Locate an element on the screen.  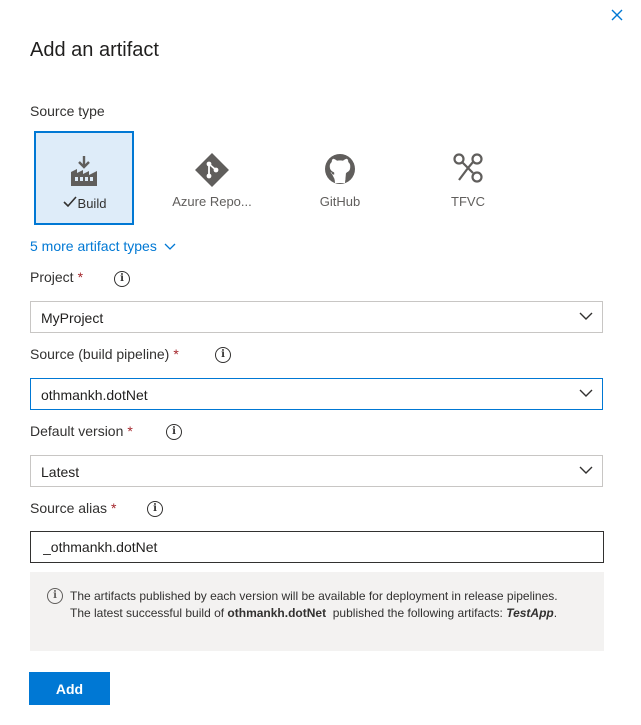
artifact-name: TestApp is located at coordinates (530, 613).